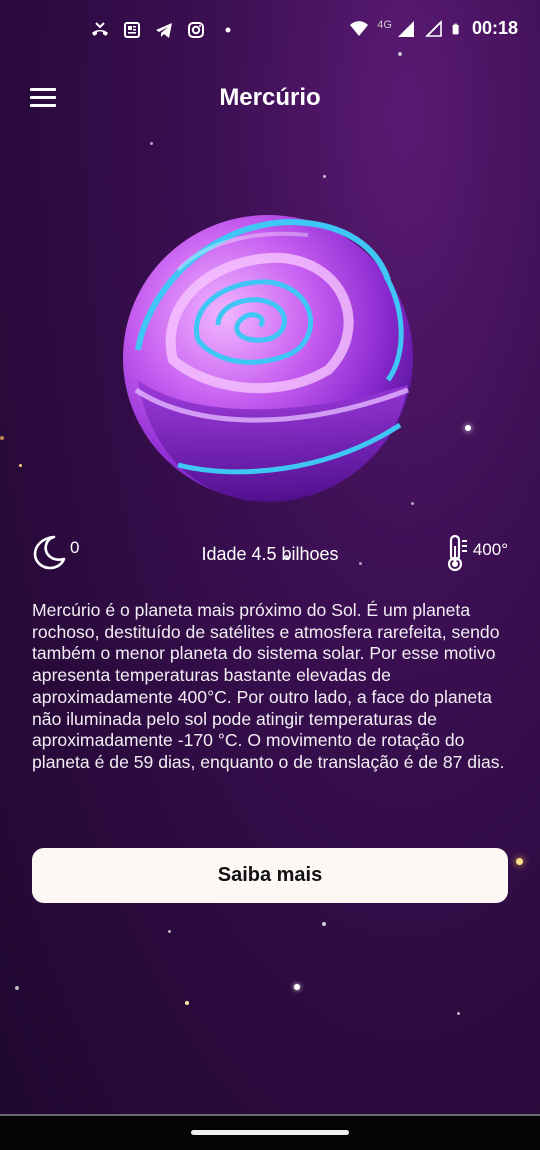 The width and height of the screenshot is (540, 1150). What do you see at coordinates (228, 30) in the screenshot?
I see `dot-icon` at bounding box center [228, 30].